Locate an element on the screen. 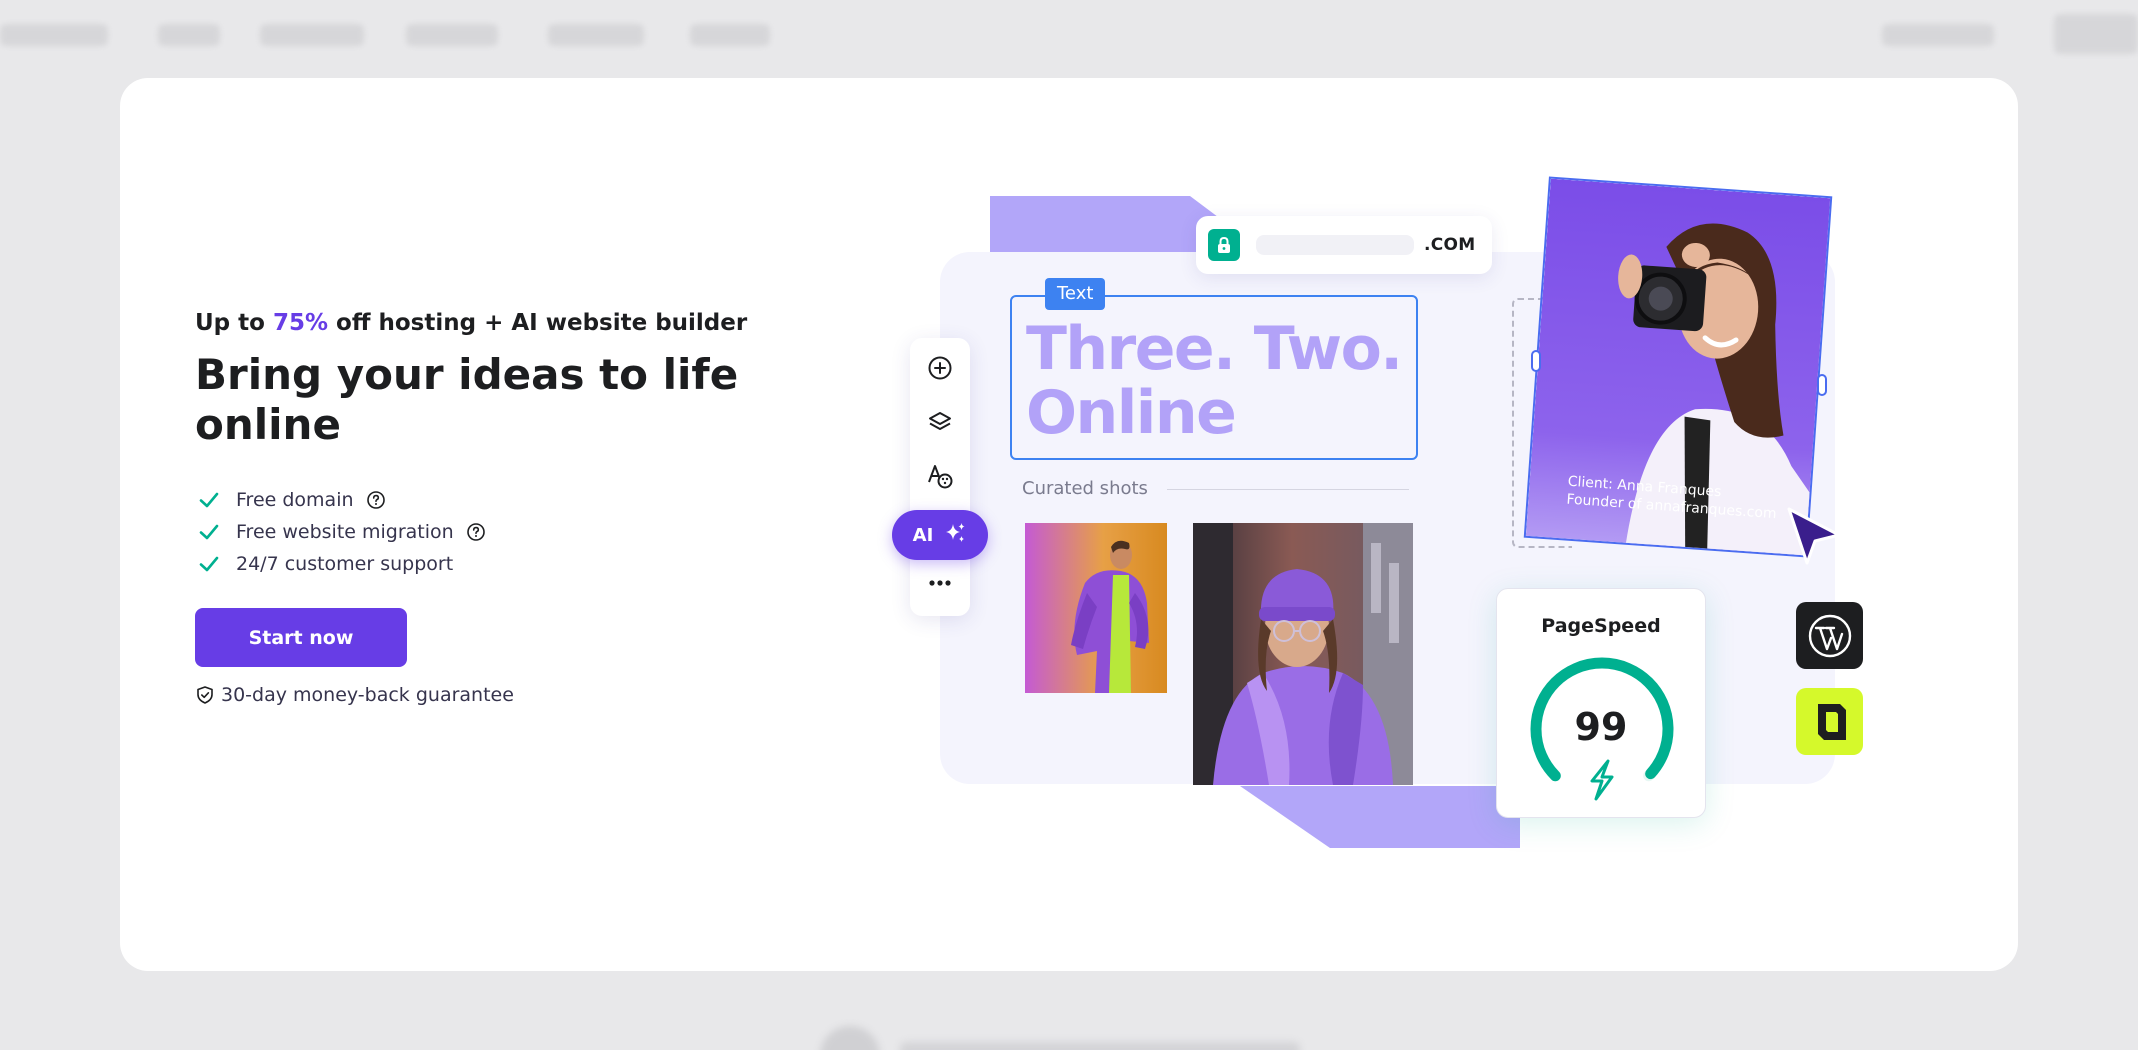  feature-item: 24/7 customer support is located at coordinates (342, 564).